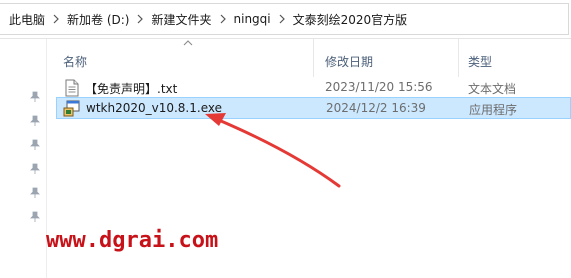 The image size is (571, 278). What do you see at coordinates (376, 108) in the screenshot?
I see `file-modified: 2024/12/2 16:39` at bounding box center [376, 108].